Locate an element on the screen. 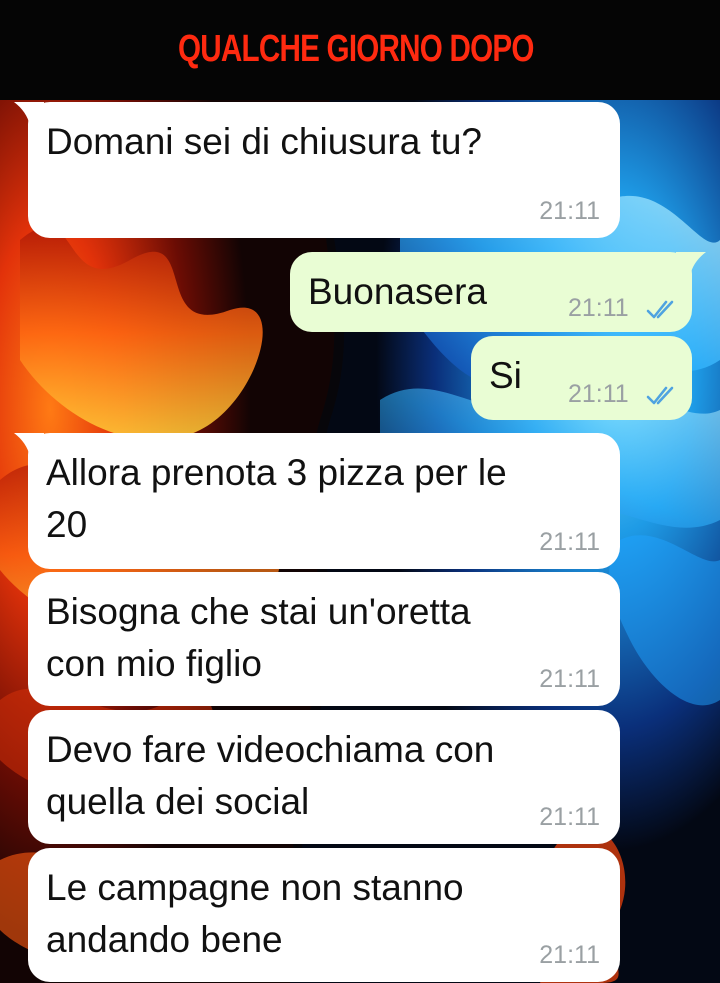 The width and height of the screenshot is (720, 983). message-text: Devo fare videochiama con is located at coordinates (270, 749).